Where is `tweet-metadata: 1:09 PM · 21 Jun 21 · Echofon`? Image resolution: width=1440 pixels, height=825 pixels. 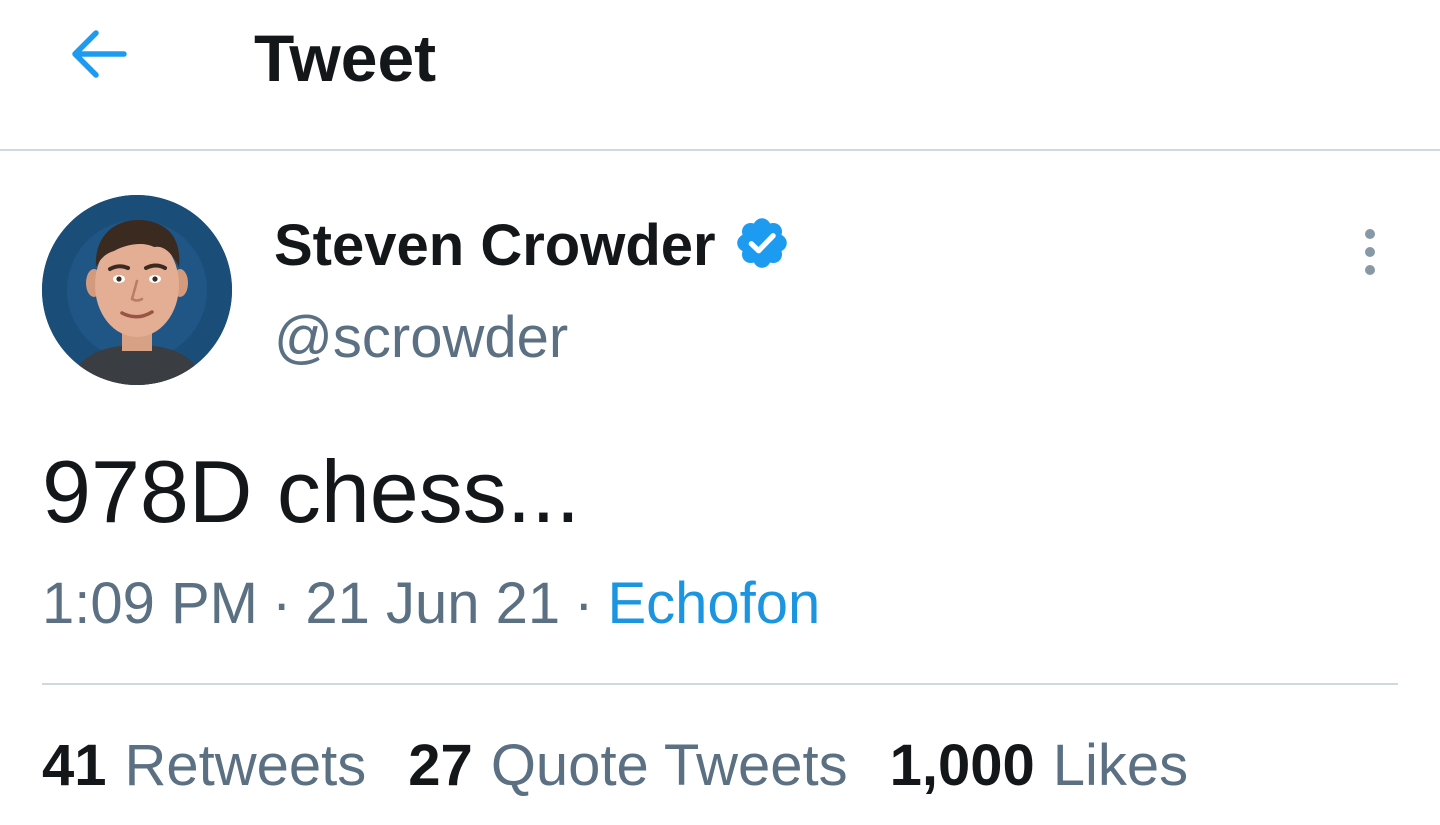
tweet-metadata: 1:09 PM · 21 Jun 21 · Echofon is located at coordinates (431, 604).